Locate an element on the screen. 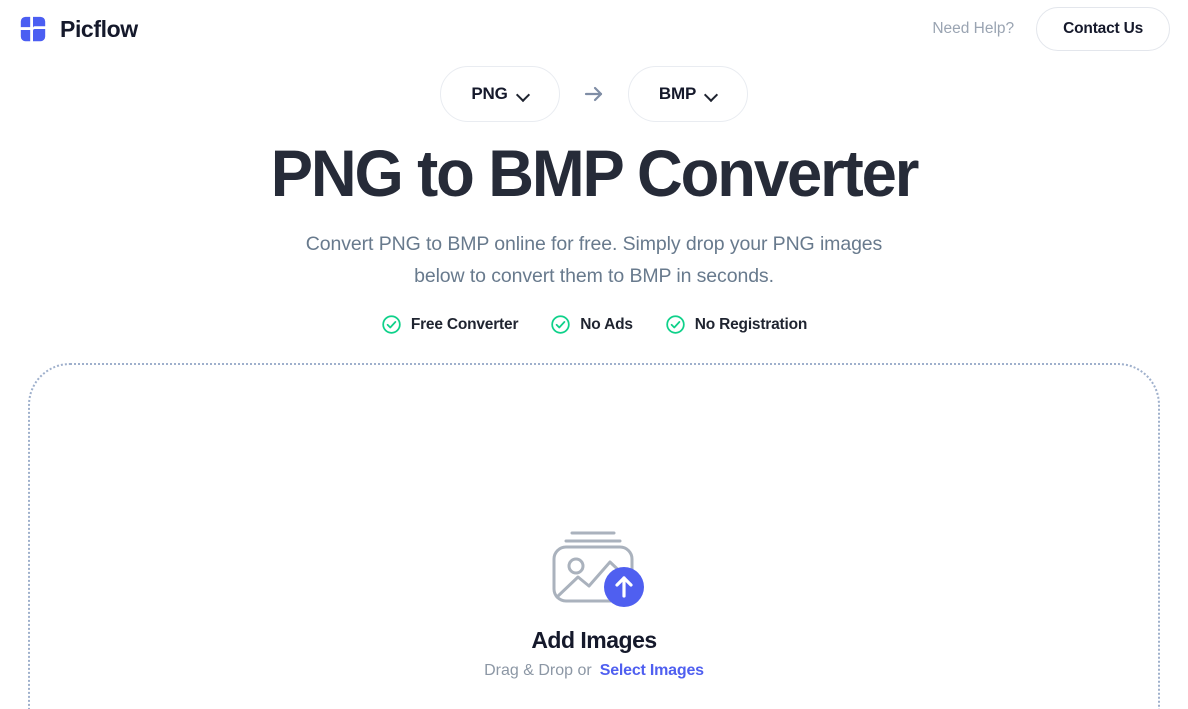 The image size is (1188, 709). select-images-link: Select Images is located at coordinates (652, 671).